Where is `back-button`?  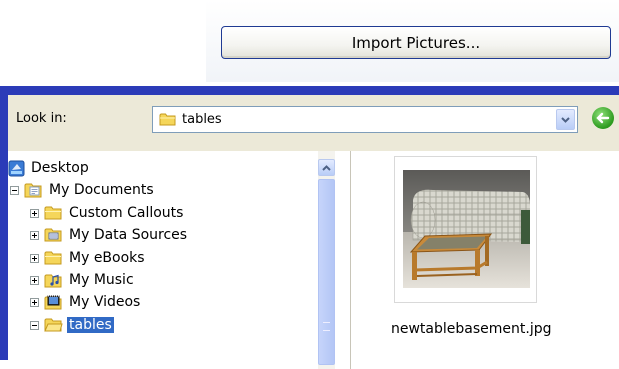 back-button is located at coordinates (603, 118).